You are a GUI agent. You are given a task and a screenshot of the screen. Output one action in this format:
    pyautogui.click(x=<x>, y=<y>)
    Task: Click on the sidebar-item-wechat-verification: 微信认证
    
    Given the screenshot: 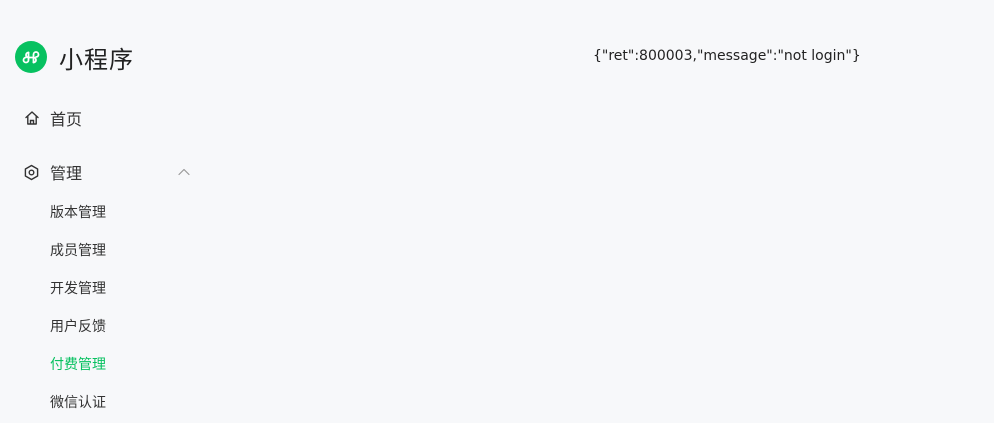 What is the action you would take?
    pyautogui.click(x=78, y=403)
    